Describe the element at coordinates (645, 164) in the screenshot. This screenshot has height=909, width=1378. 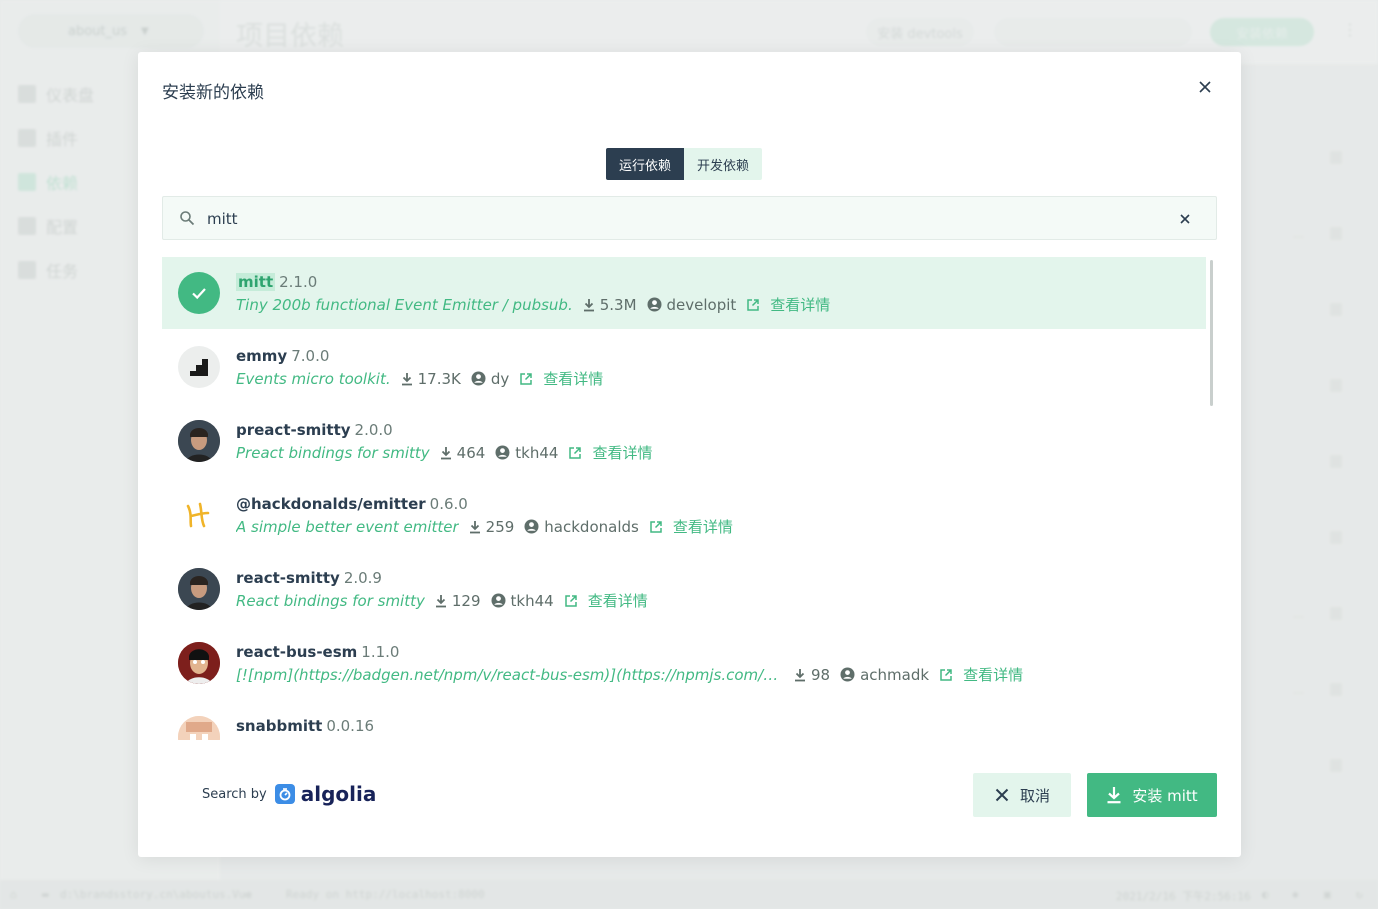
I see `tab-runtime-dependencies: 运行依赖` at that location.